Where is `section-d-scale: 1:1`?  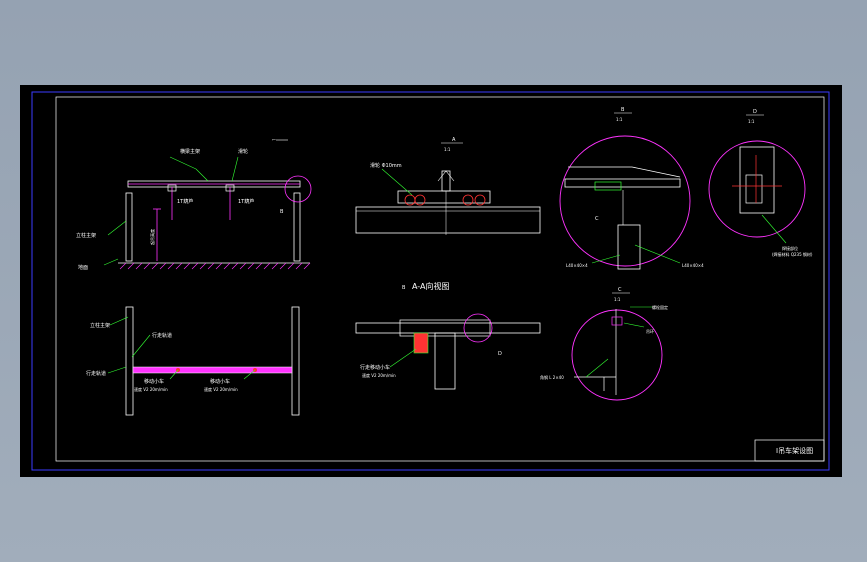
section-d-scale: 1:1 is located at coordinates (751, 121).